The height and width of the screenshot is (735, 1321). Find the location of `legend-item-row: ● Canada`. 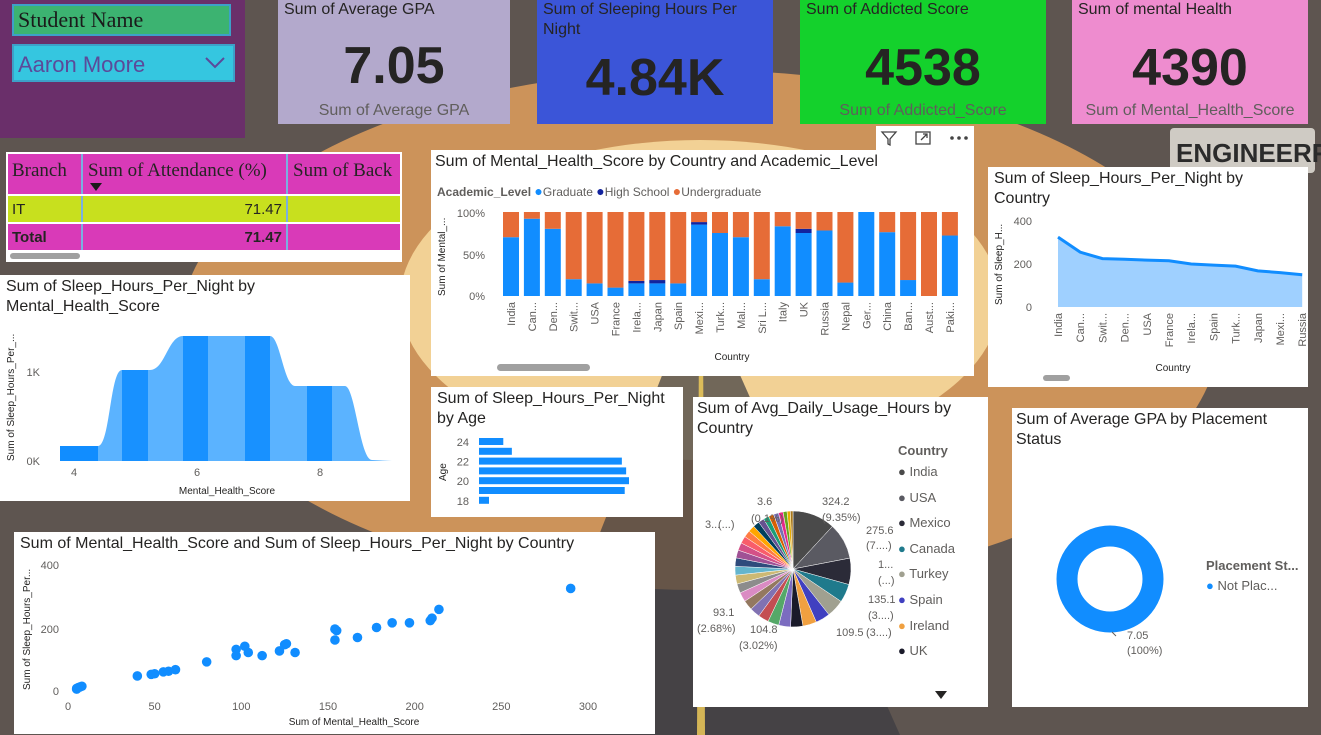

legend-item-row: ● Canada is located at coordinates (943, 554).